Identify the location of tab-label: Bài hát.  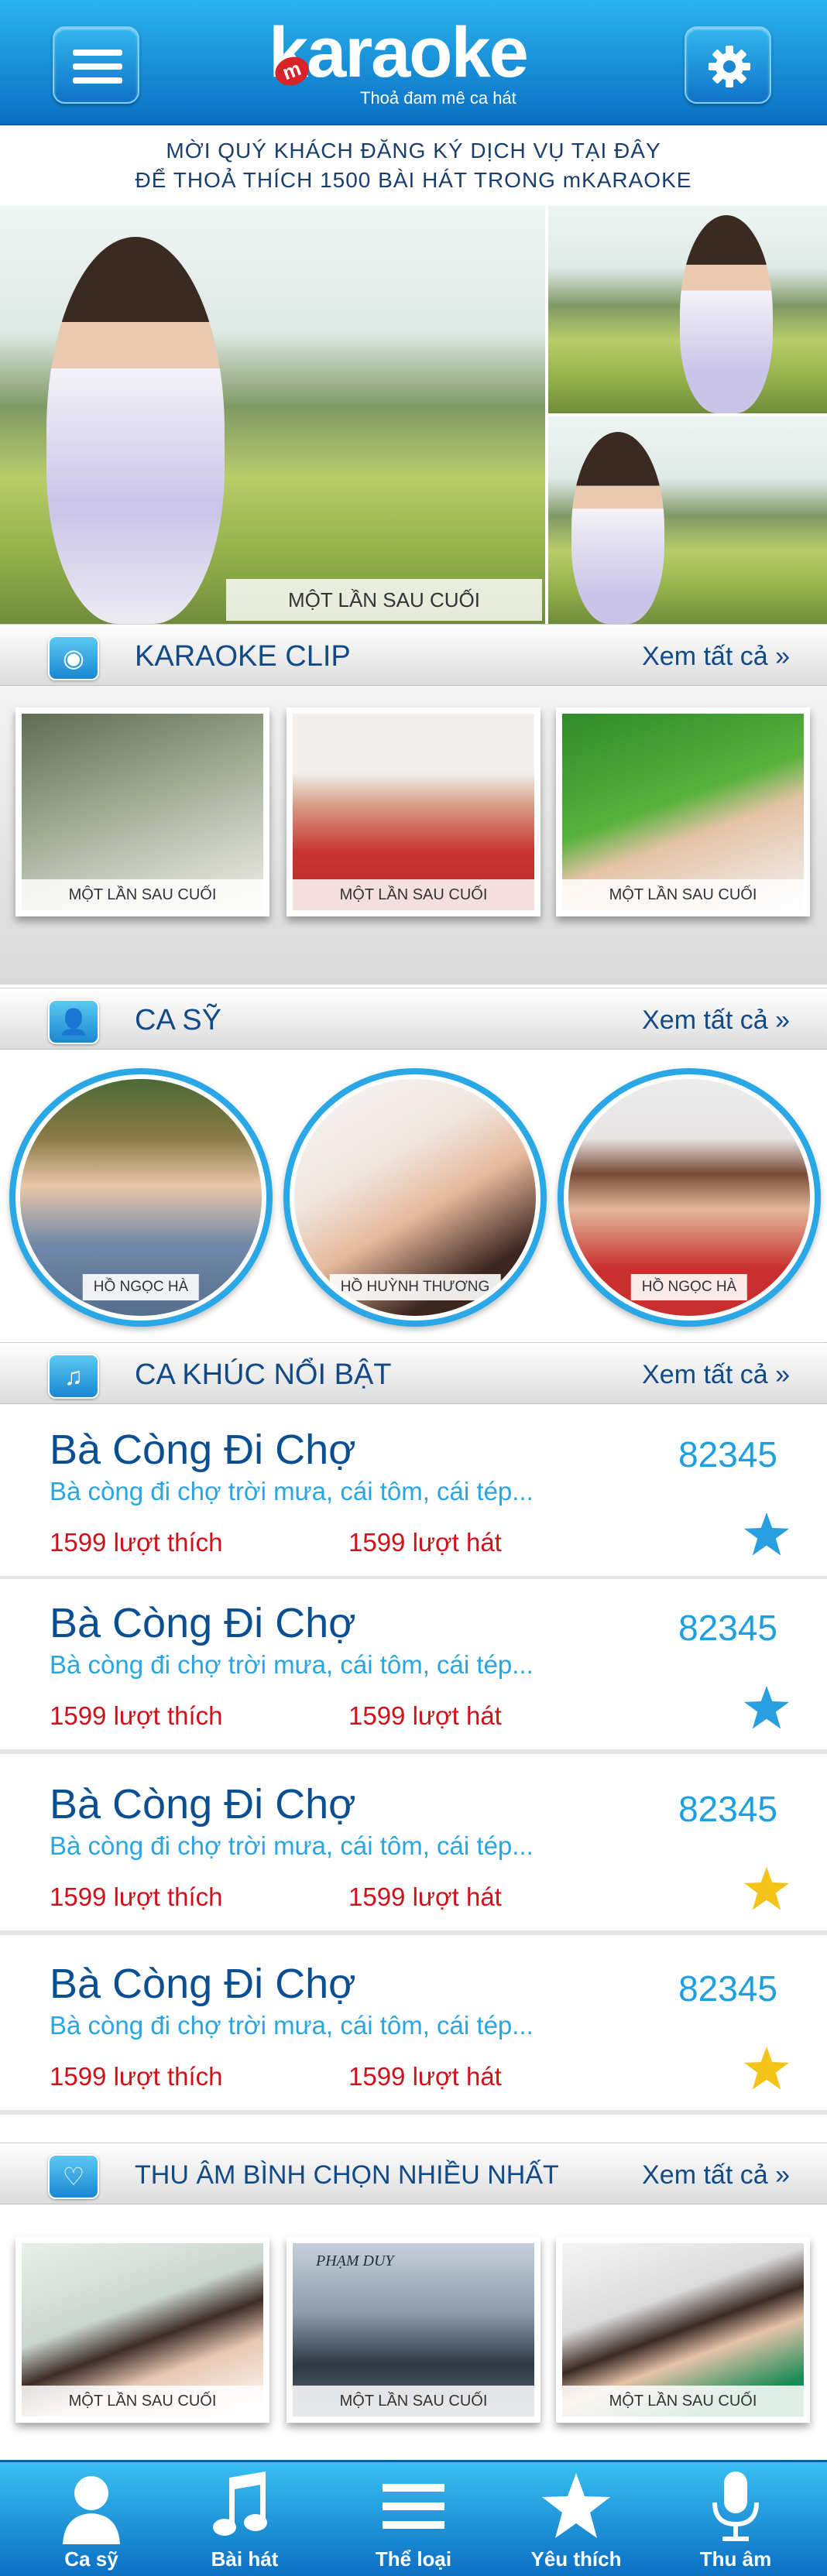
(245, 2559).